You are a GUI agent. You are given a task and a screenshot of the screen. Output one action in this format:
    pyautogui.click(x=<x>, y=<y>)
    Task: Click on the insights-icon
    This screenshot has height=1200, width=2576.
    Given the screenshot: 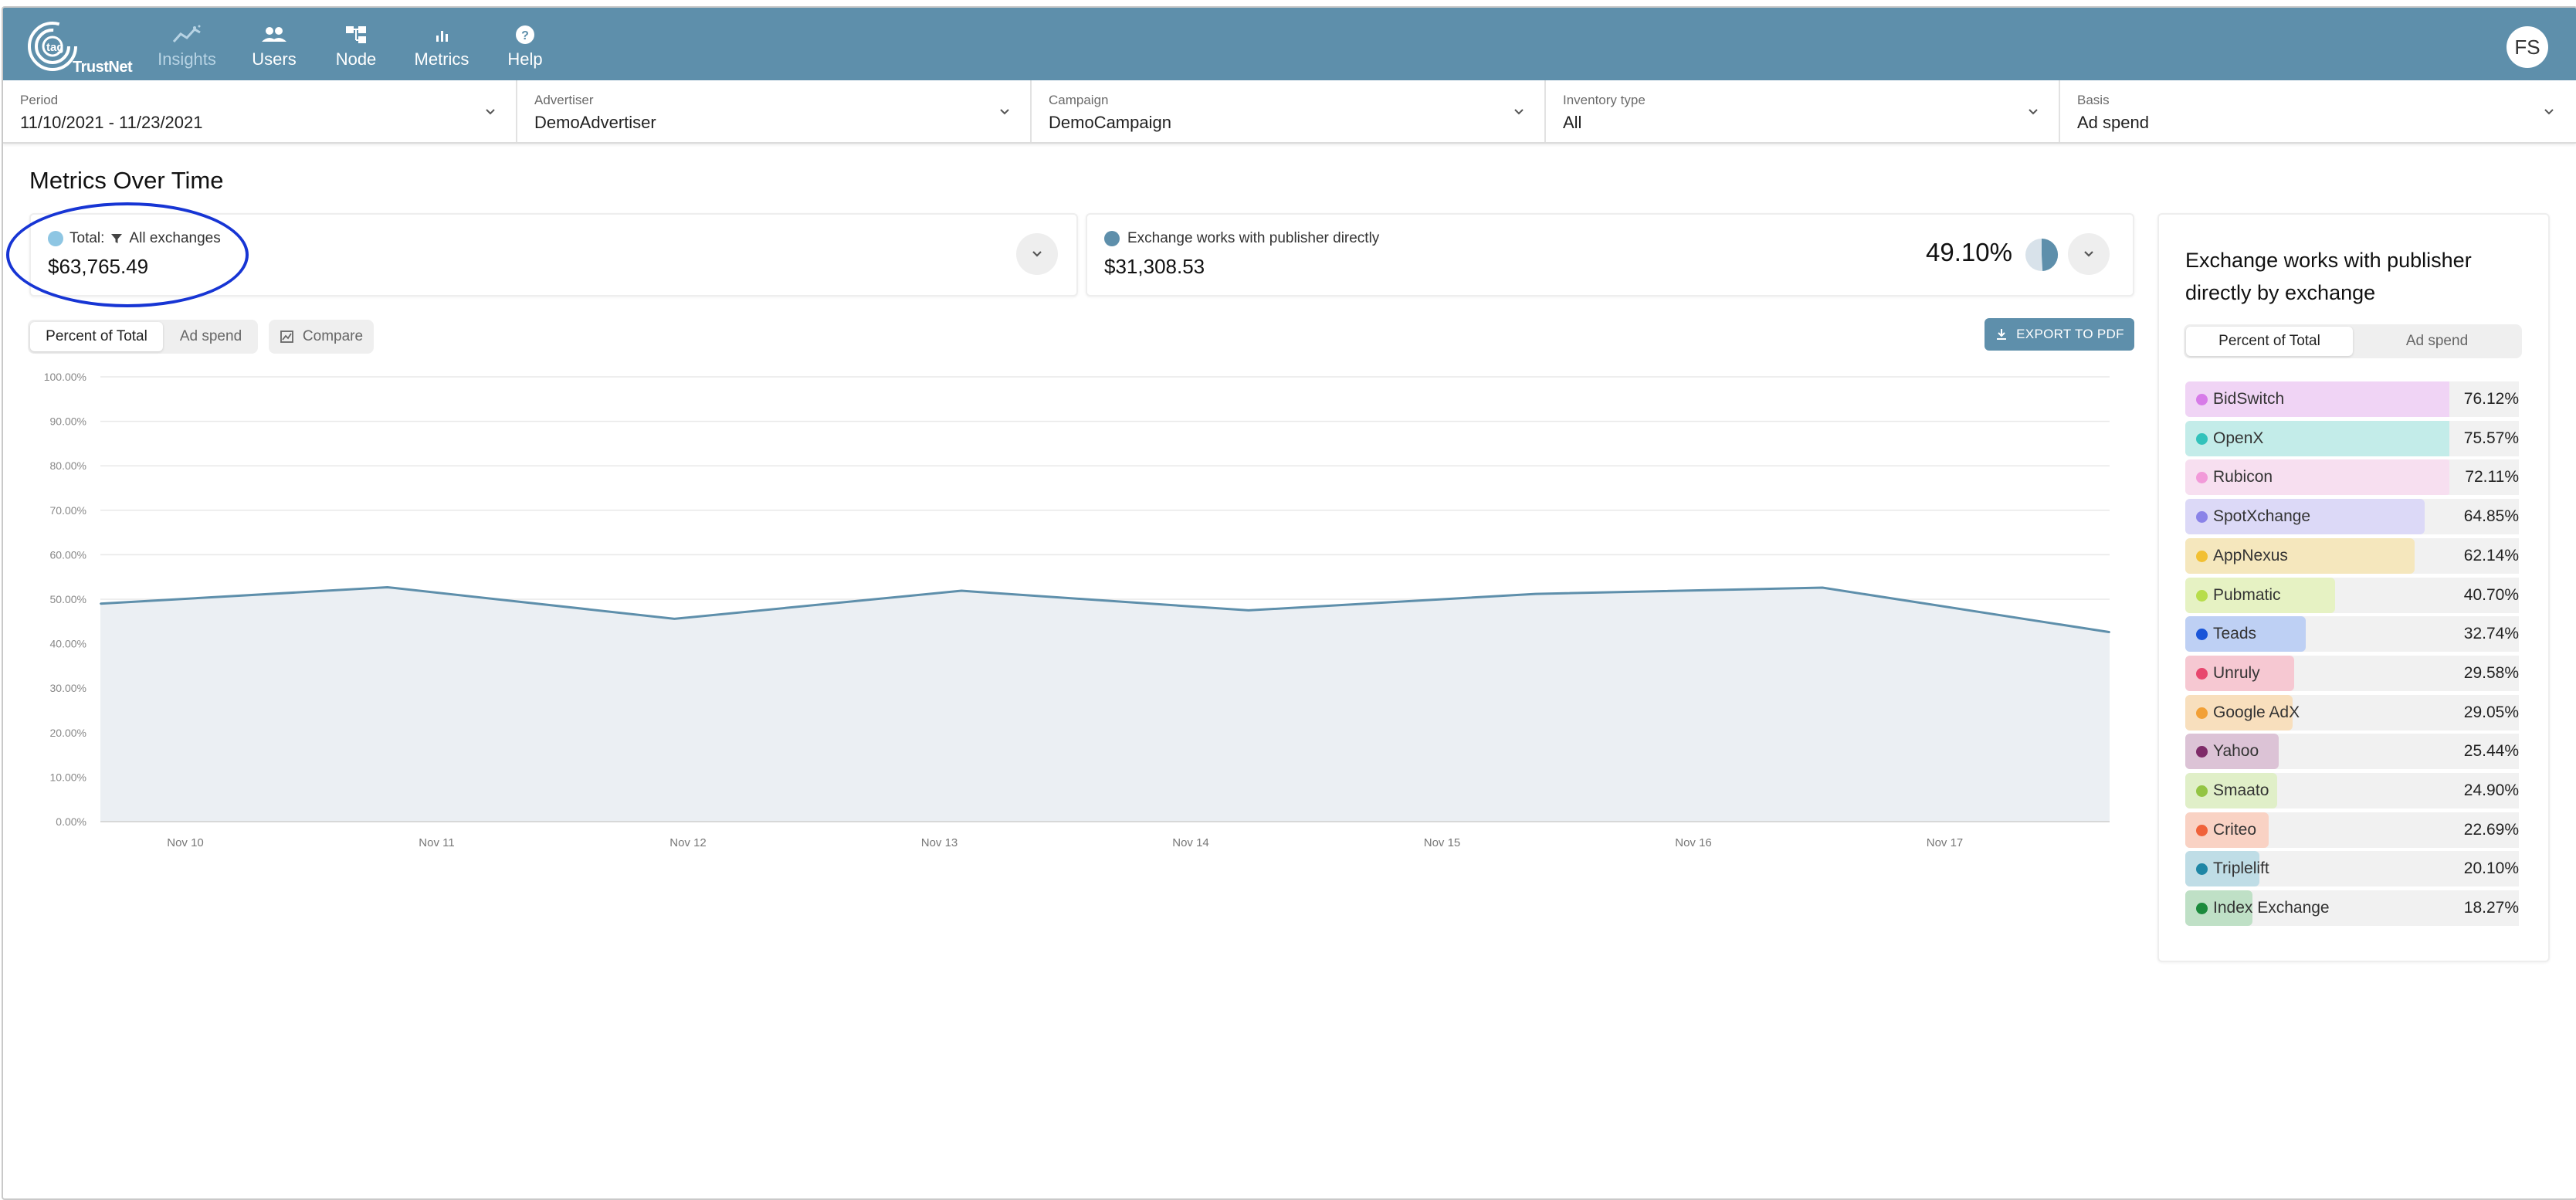 What is the action you would take?
    pyautogui.click(x=186, y=34)
    